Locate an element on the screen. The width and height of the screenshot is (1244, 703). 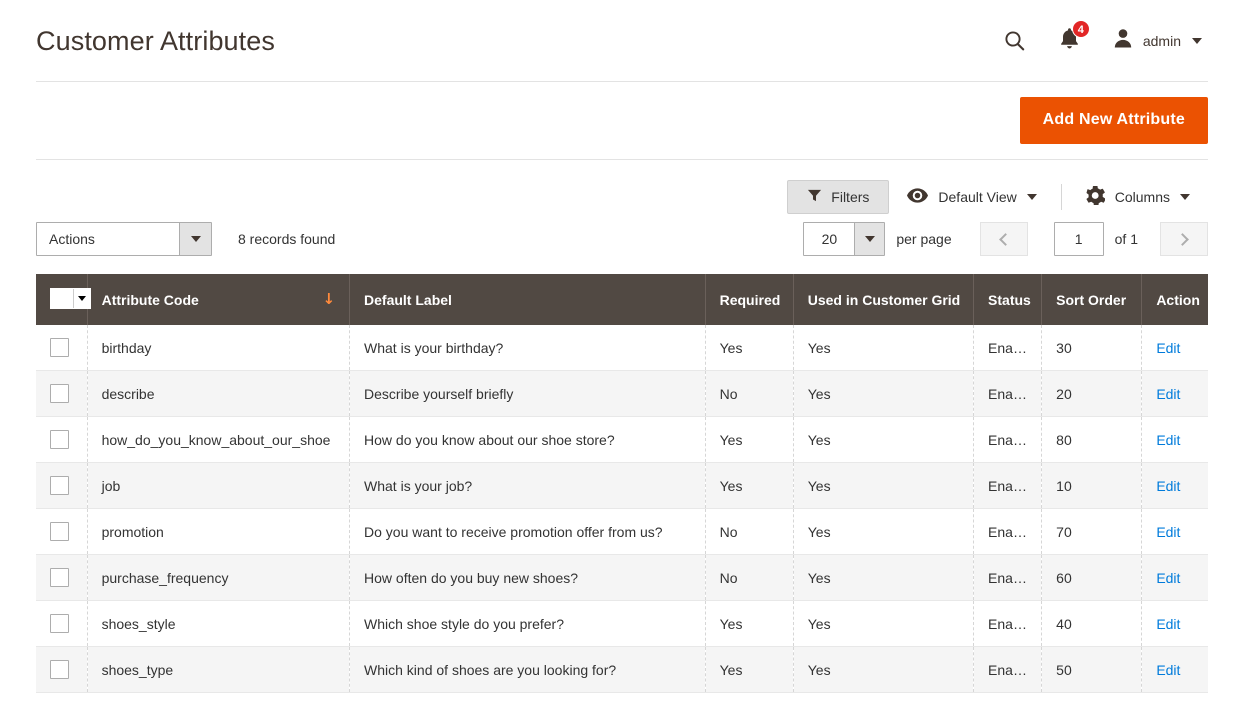
notification-badge: 4 is located at coordinates (1080, 28).